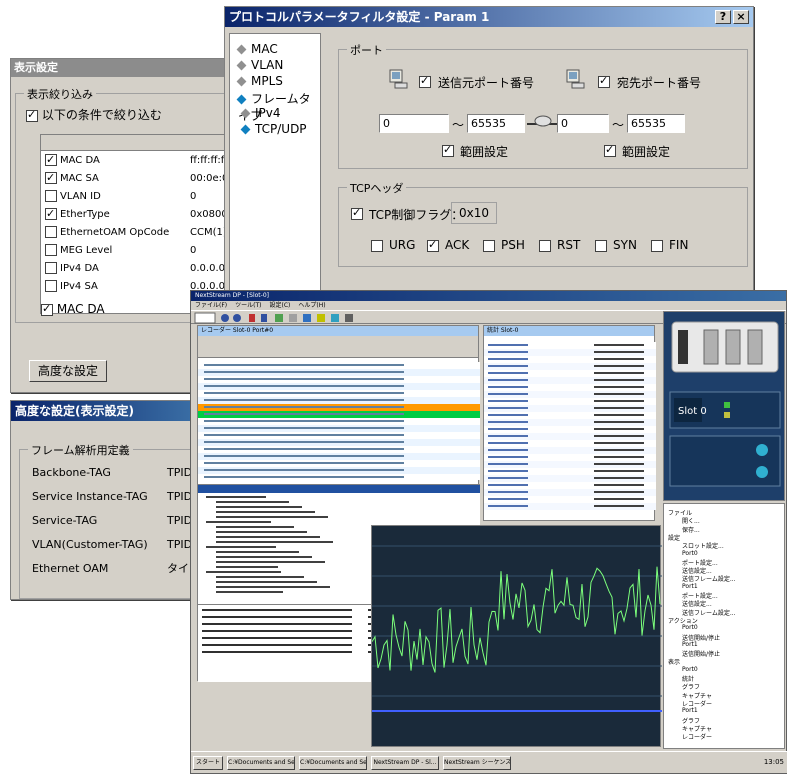  Describe the element at coordinates (559, 245) in the screenshot. I see `tcp-flag-option: RST` at that location.